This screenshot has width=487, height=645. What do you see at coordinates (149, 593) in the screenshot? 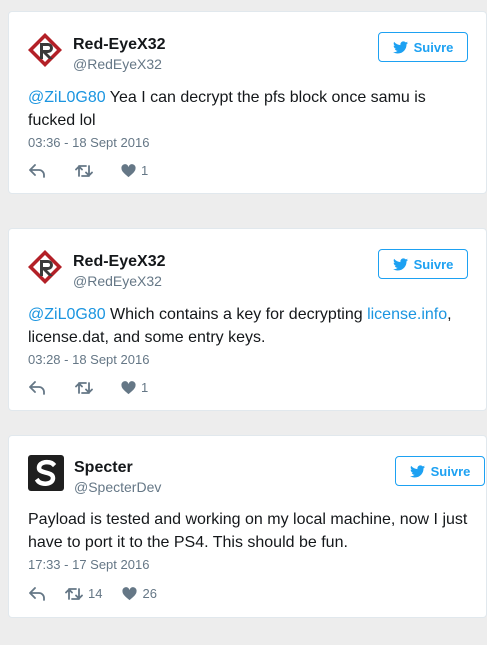
I see `like-count: 26` at bounding box center [149, 593].